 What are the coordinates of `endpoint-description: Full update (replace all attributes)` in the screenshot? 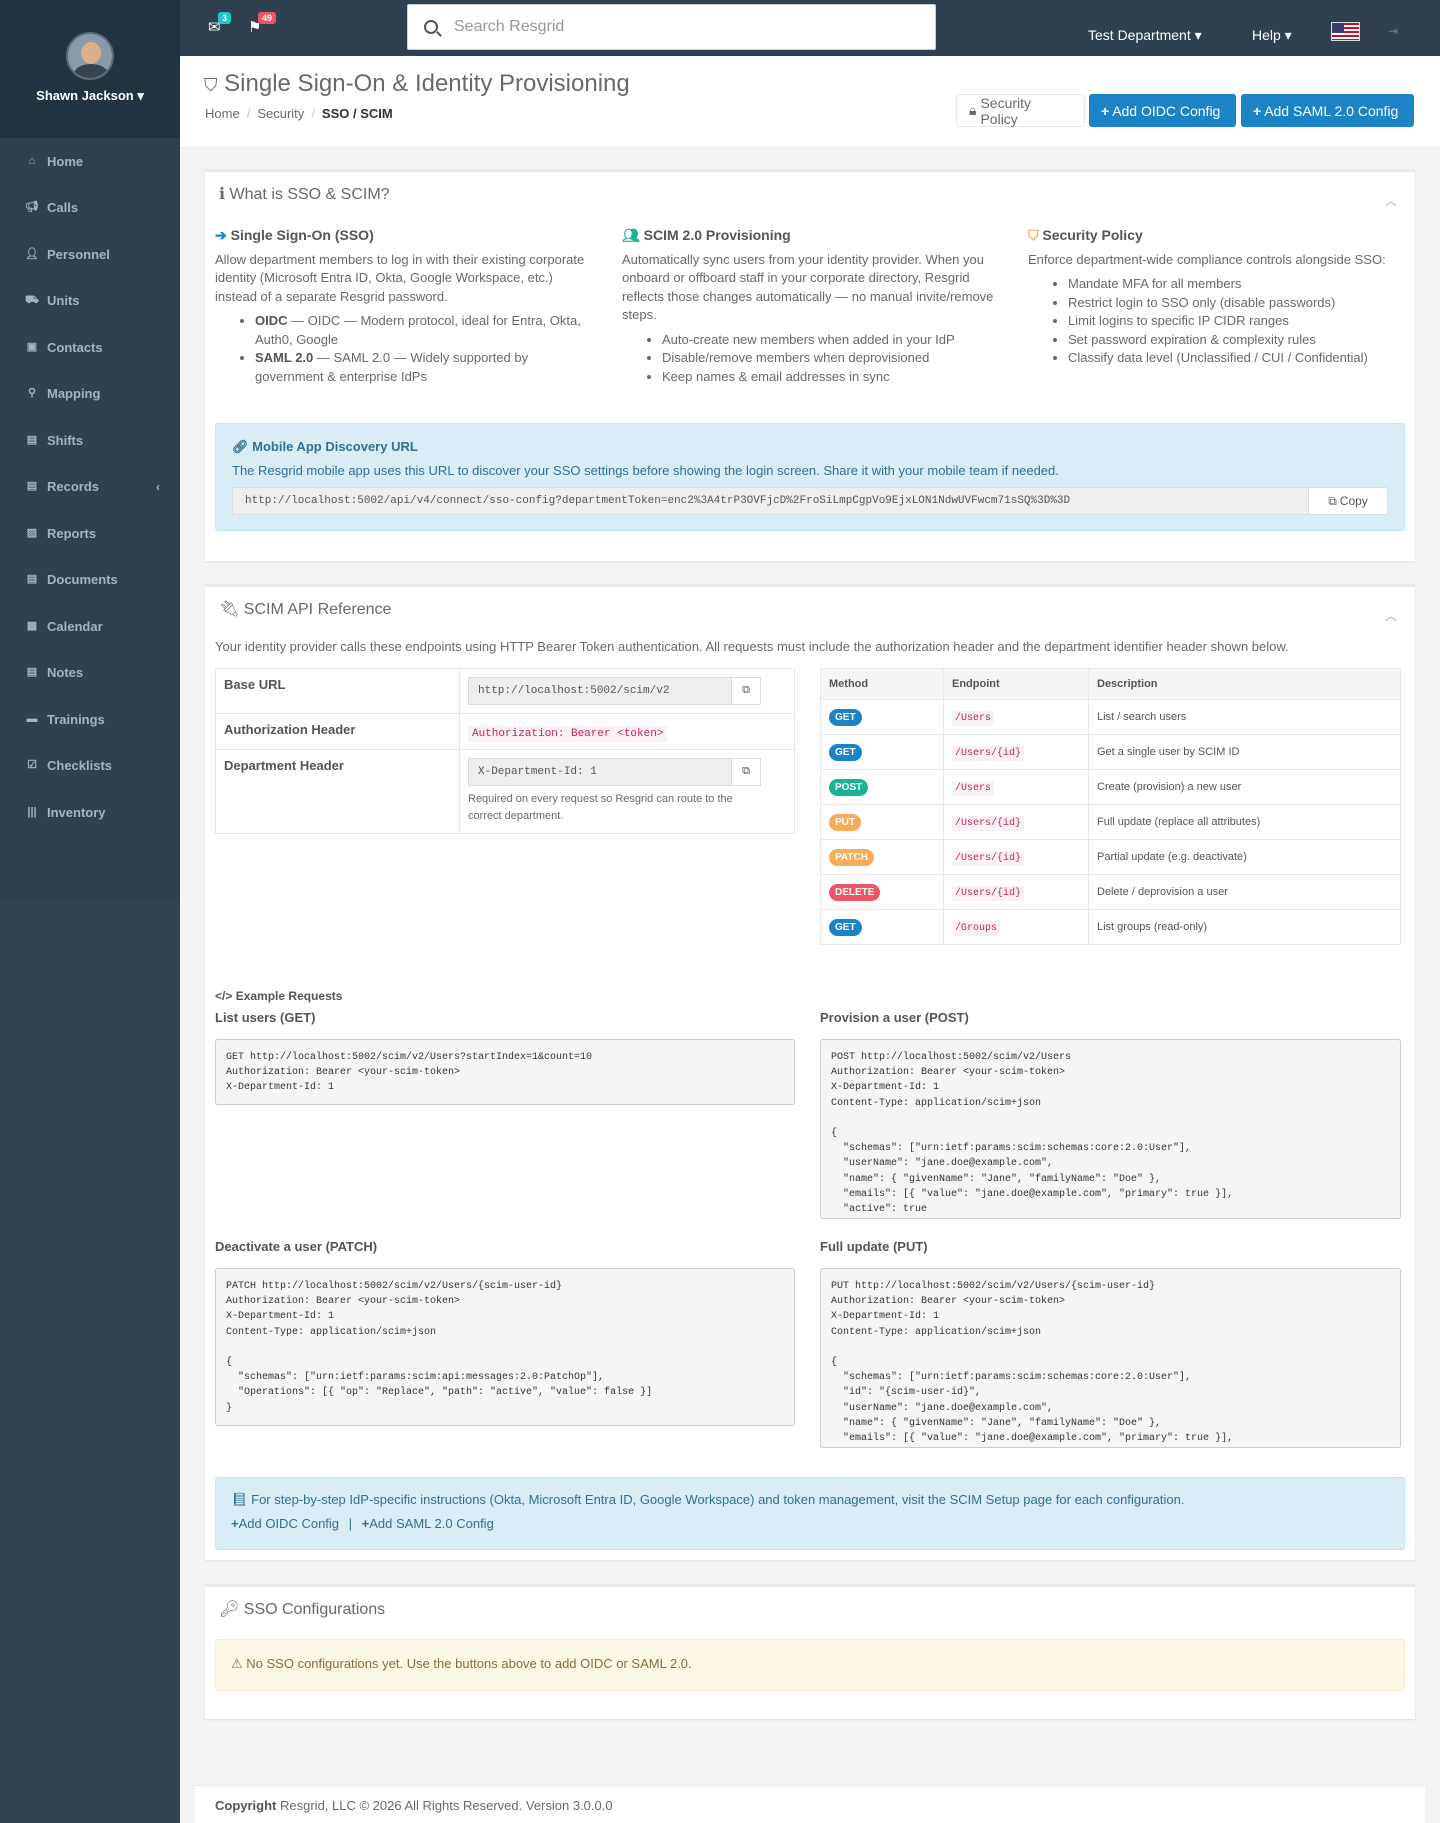 It's located at (1244, 822).